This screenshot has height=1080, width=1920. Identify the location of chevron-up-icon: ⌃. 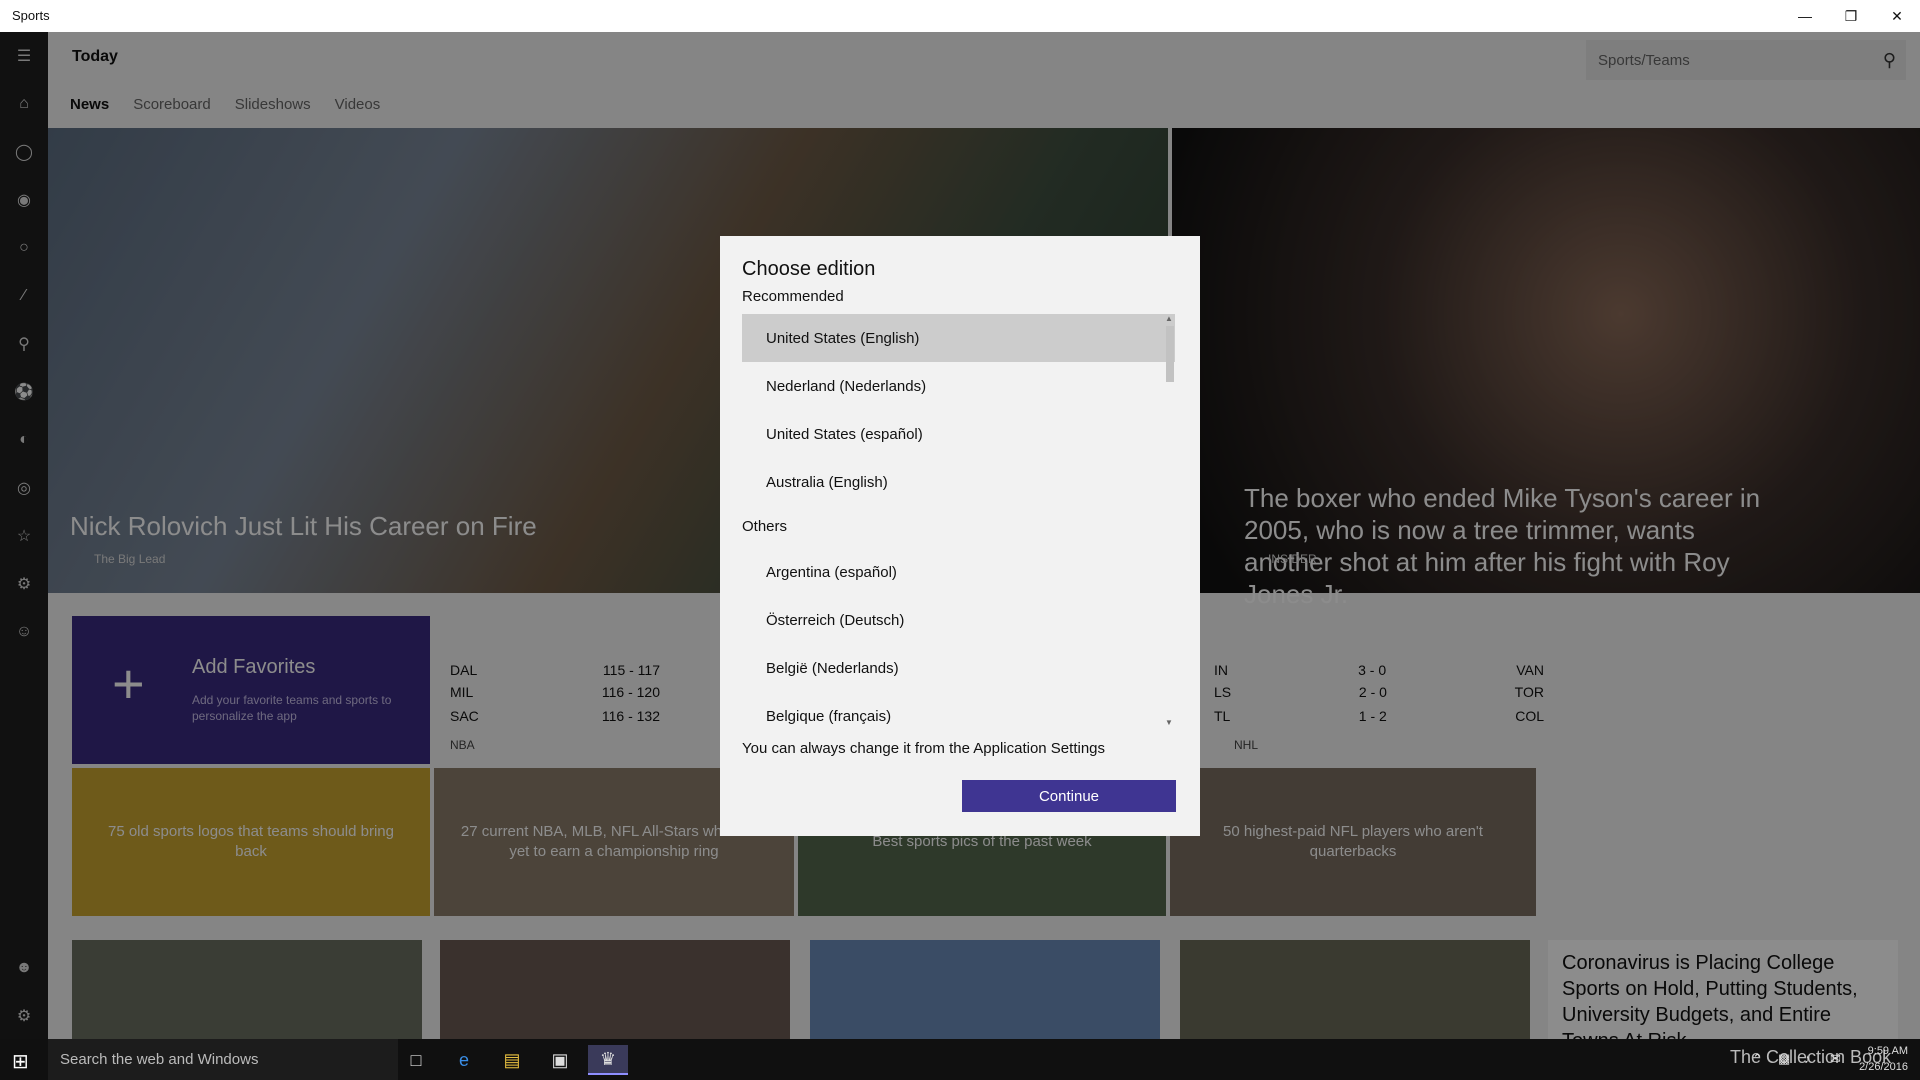
(1757, 1059).